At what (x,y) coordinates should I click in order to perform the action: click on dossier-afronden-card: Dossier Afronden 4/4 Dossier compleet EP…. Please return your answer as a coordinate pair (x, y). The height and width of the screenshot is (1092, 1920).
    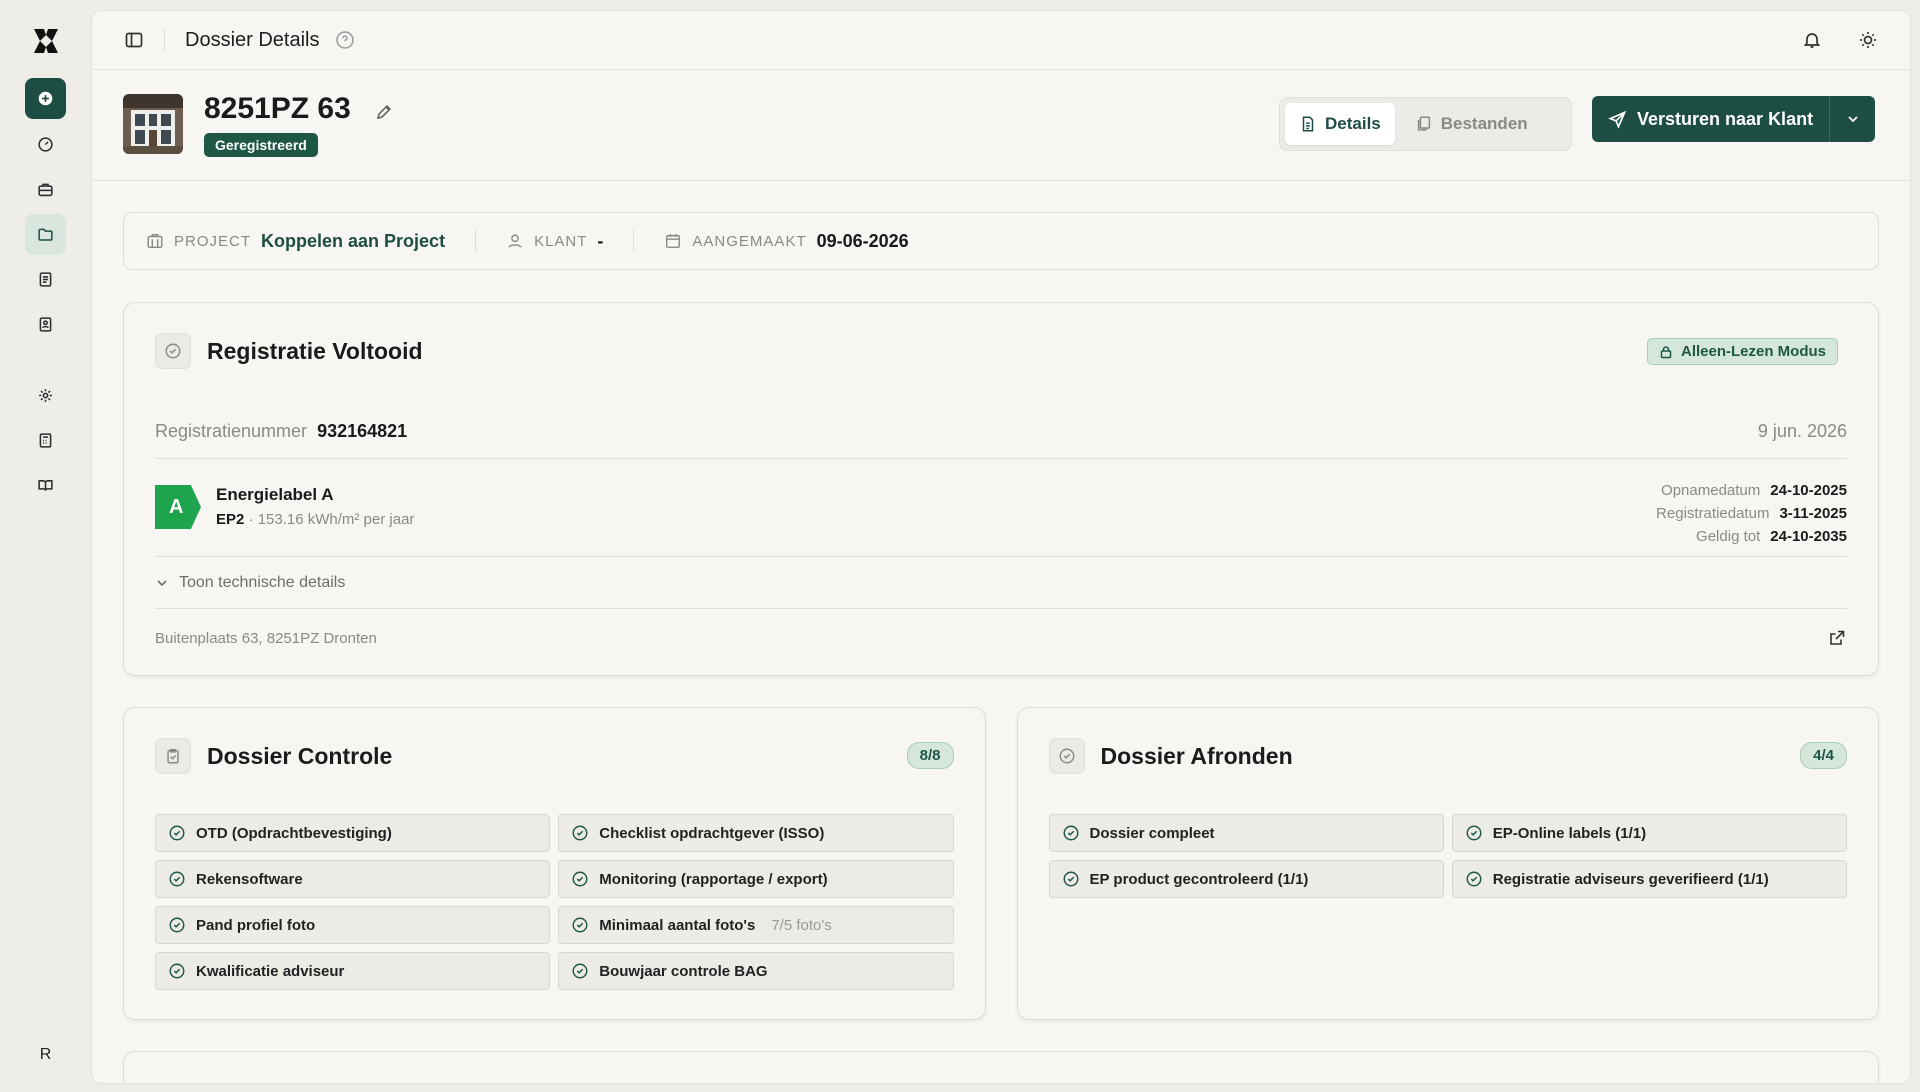
    Looking at the image, I should click on (1447, 863).